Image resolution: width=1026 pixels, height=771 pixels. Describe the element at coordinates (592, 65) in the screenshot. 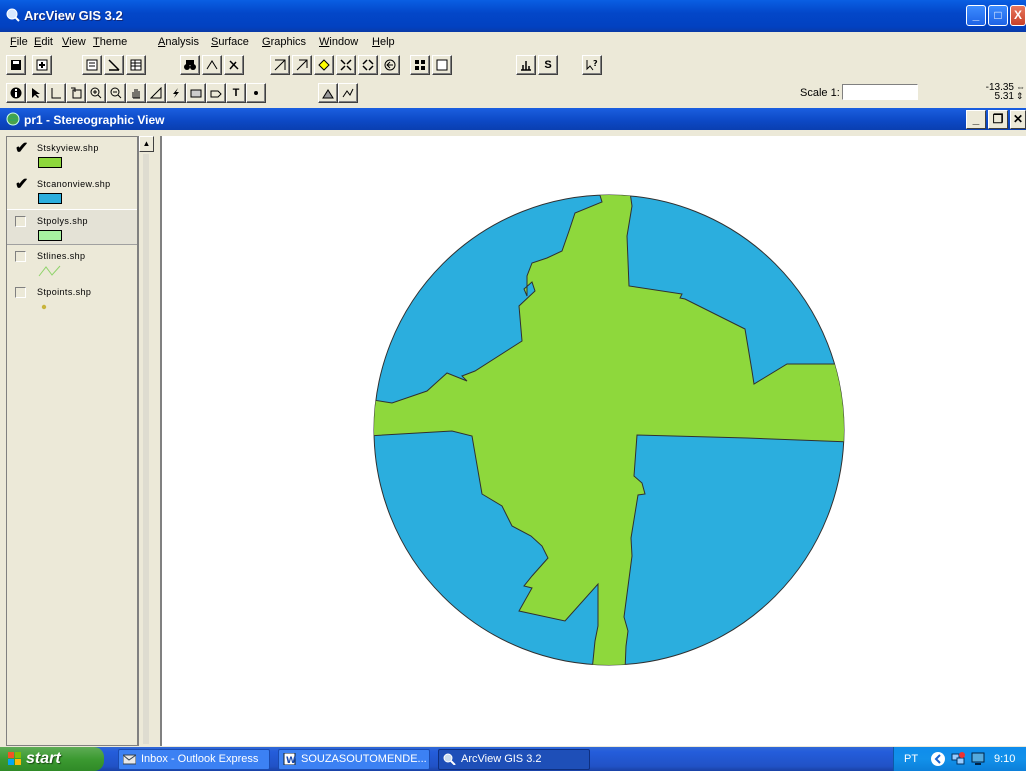

I see `help-button: ?` at that location.